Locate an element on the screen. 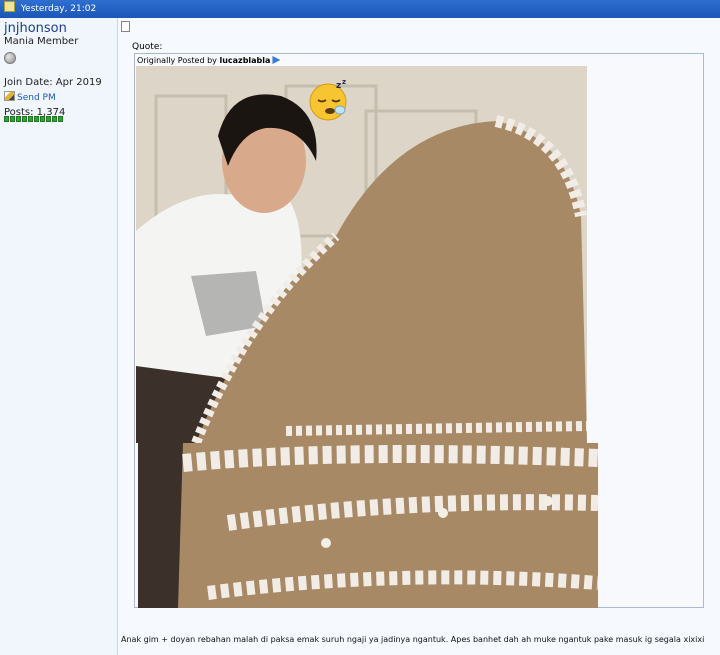  post-icon is located at coordinates (9, 6).